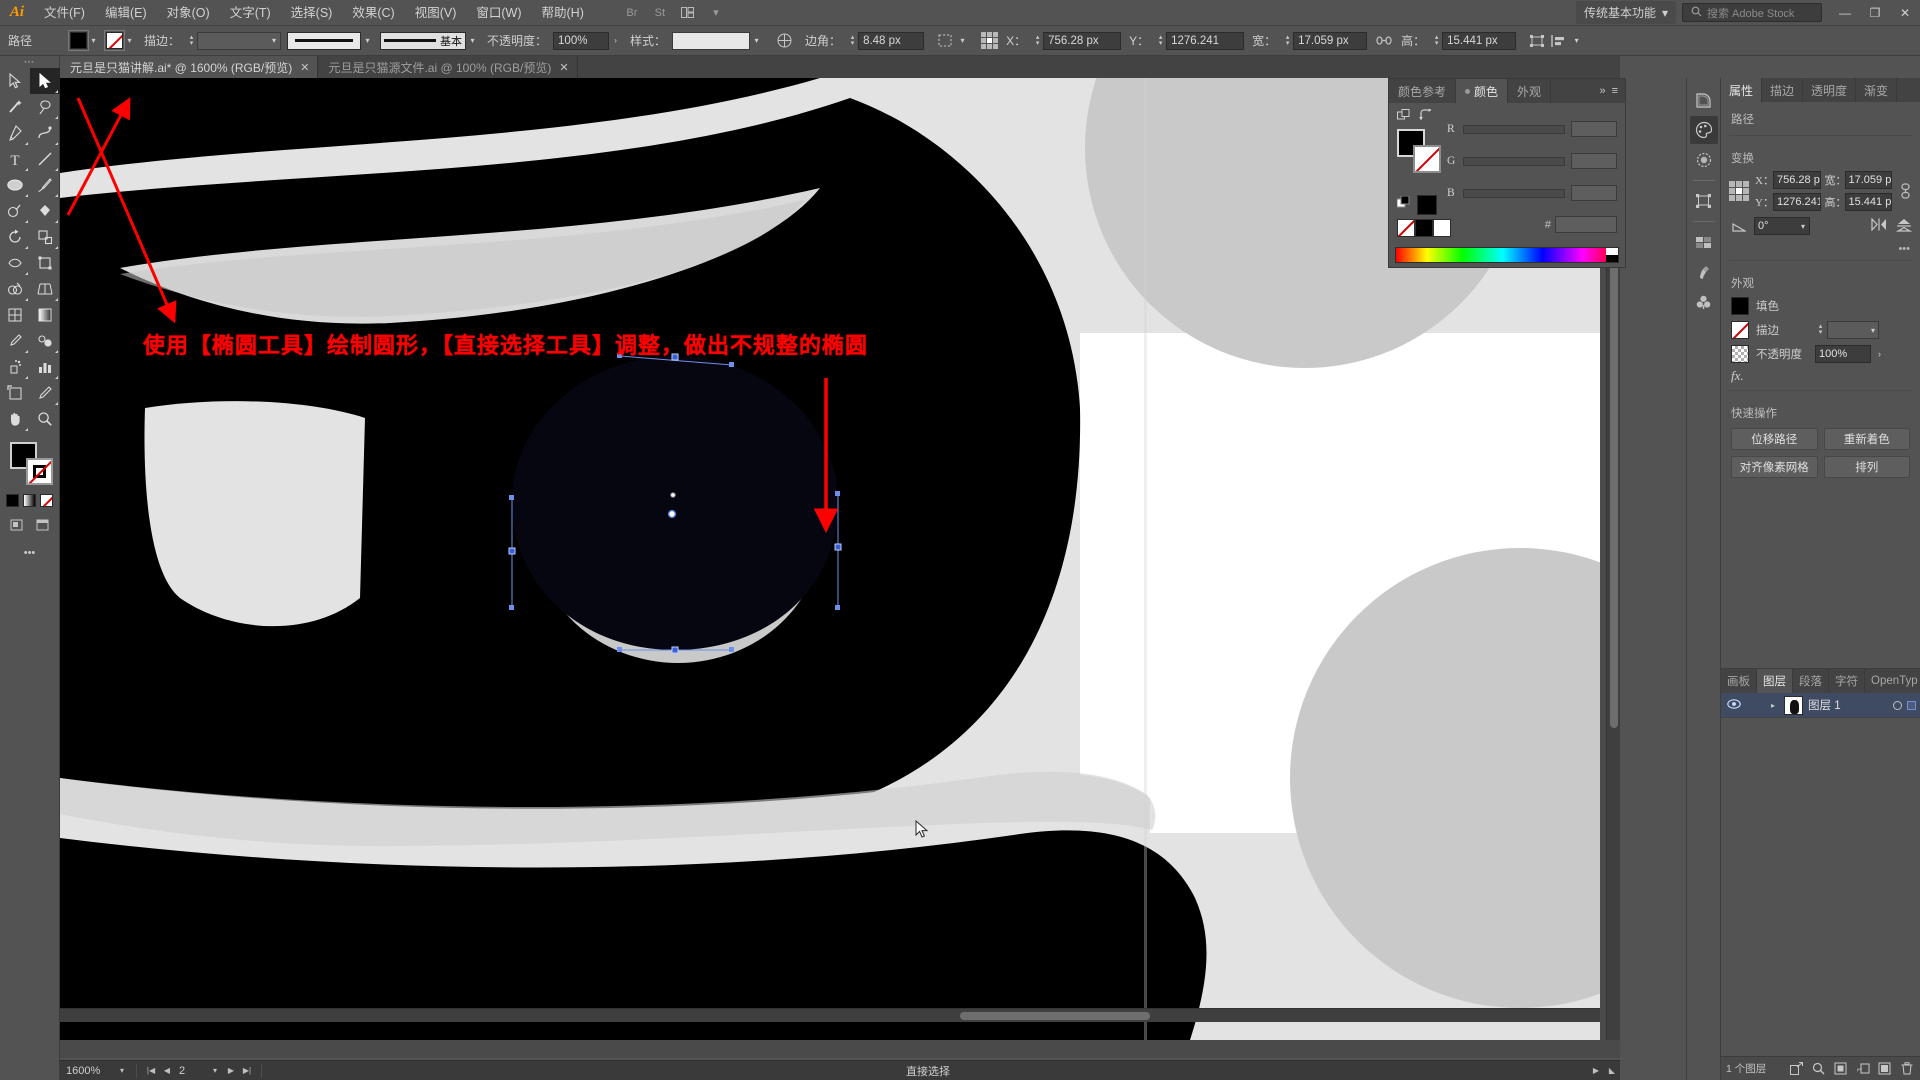 This screenshot has height=1080, width=1920. I want to click on gradient-swatch-icon, so click(29, 500).